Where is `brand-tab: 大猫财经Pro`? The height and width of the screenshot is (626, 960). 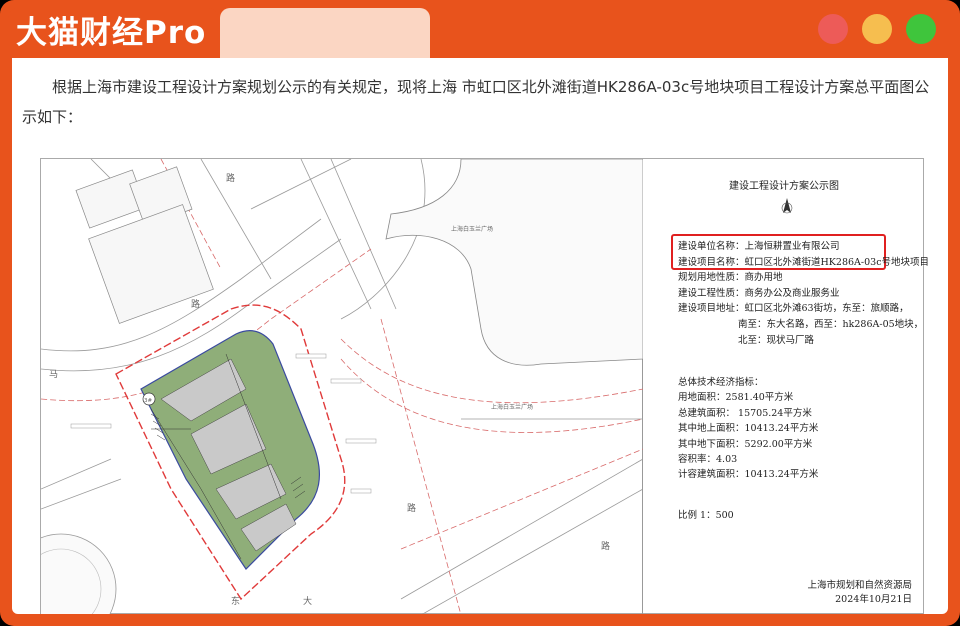
brand-tab: 大猫财经Pro is located at coordinates (113, 33).